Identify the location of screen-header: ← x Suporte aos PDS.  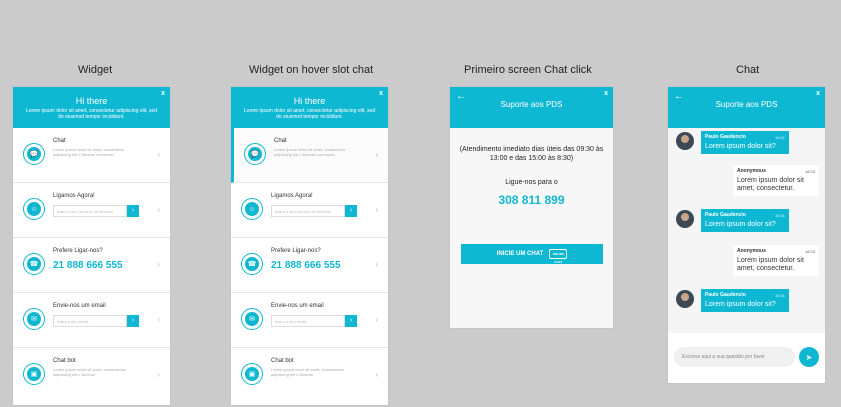
(531, 107).